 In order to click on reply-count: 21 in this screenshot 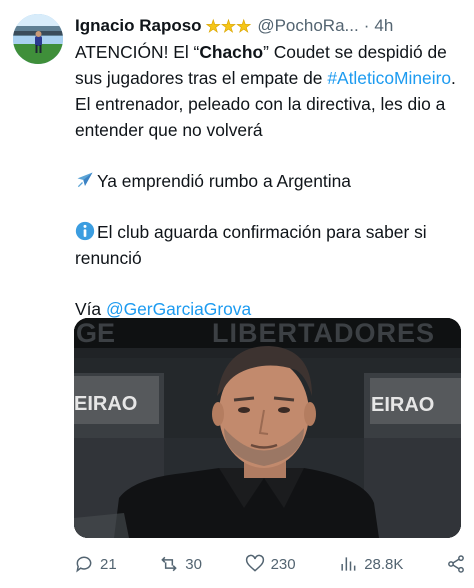, I will do `click(108, 564)`.